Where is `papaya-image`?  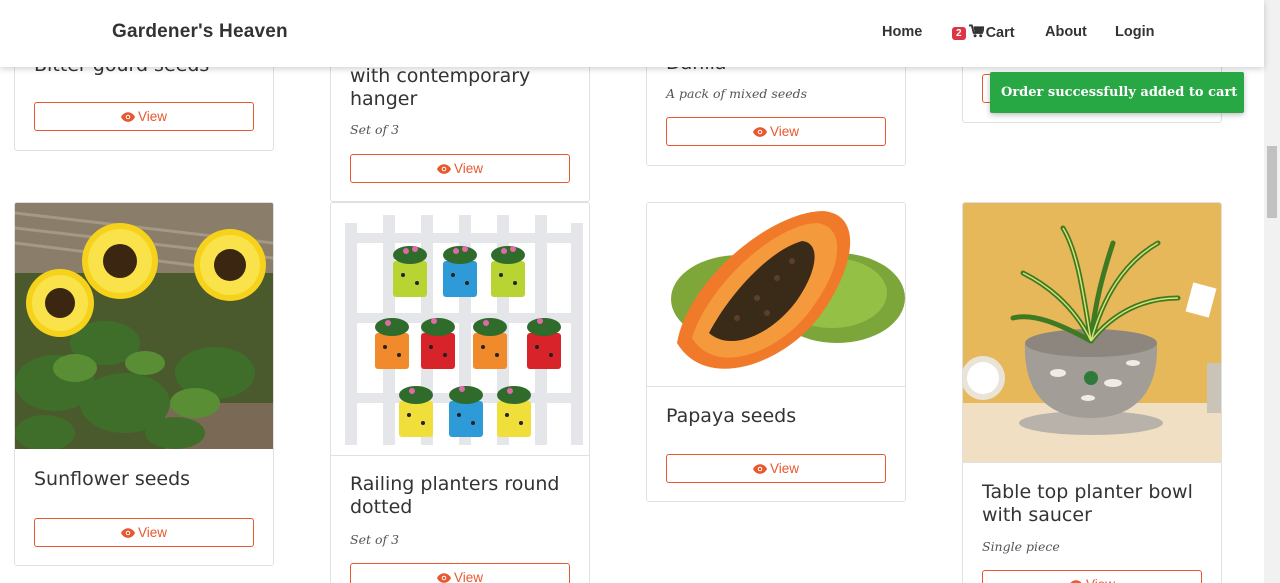 papaya-image is located at coordinates (776, 294).